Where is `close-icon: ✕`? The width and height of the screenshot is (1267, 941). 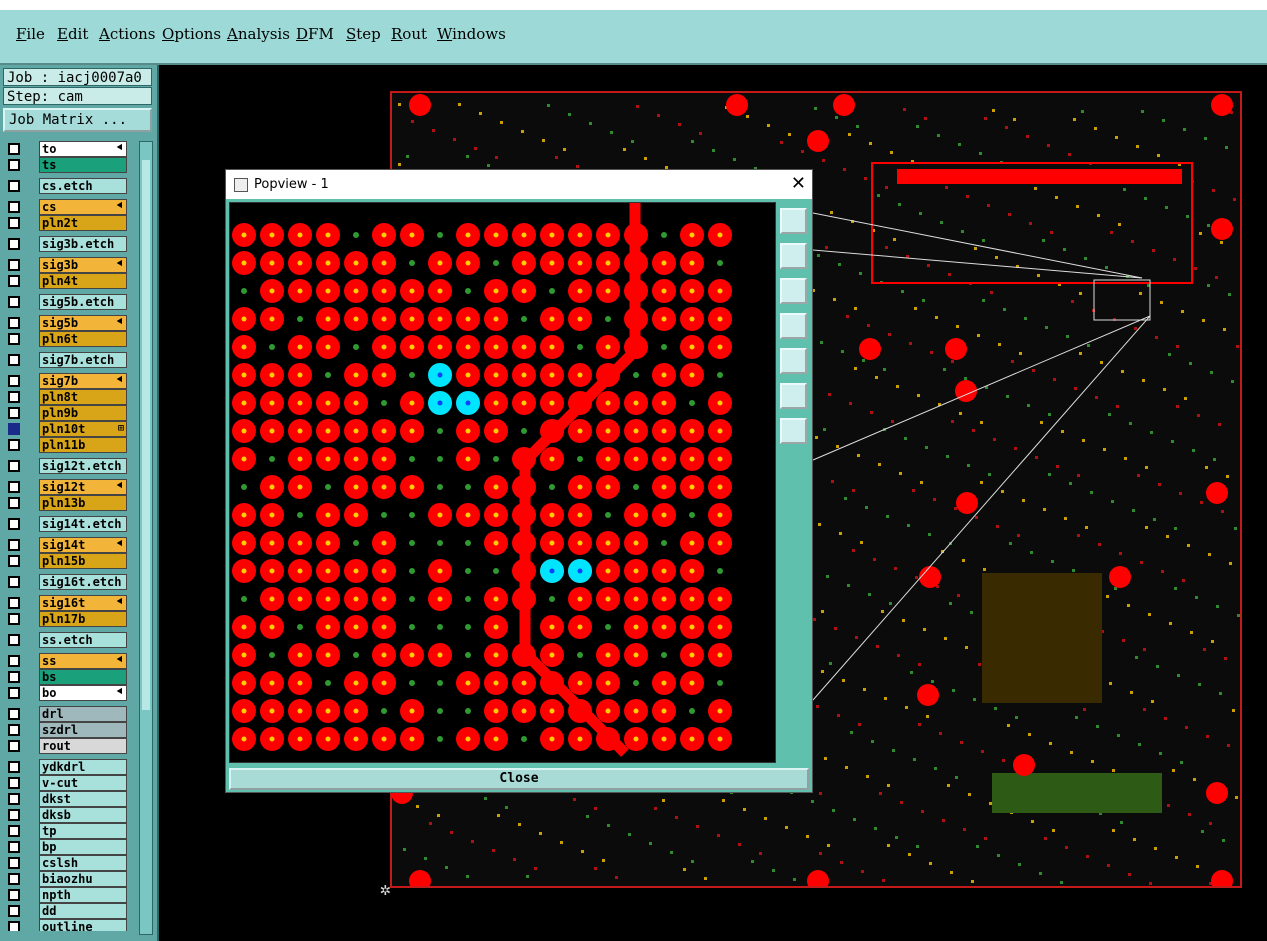 close-icon: ✕ is located at coordinates (798, 183).